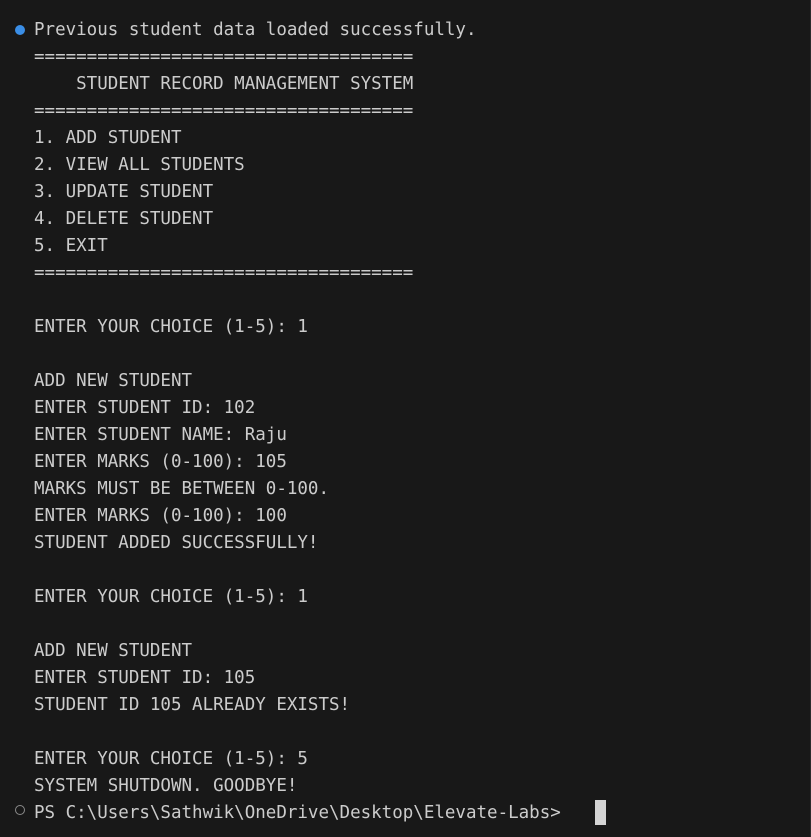  Describe the element at coordinates (166, 786) in the screenshot. I see `terminal-line: SYSTEM SHUTDOWN. GOODBYE!` at that location.